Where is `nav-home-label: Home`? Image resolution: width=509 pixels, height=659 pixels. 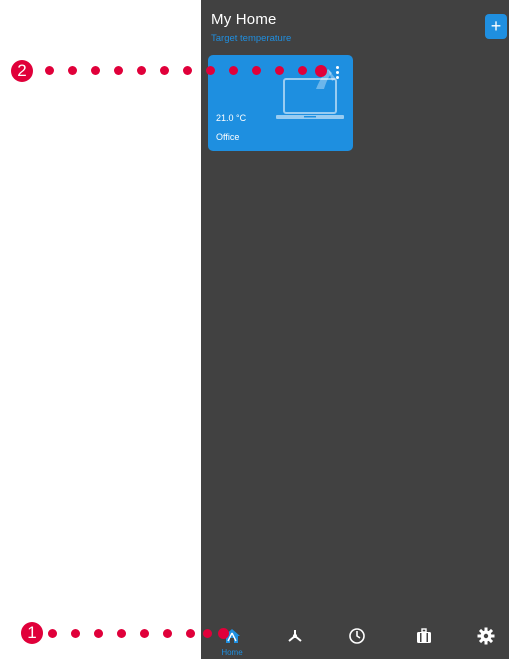
nav-home-label: Home is located at coordinates (232, 652).